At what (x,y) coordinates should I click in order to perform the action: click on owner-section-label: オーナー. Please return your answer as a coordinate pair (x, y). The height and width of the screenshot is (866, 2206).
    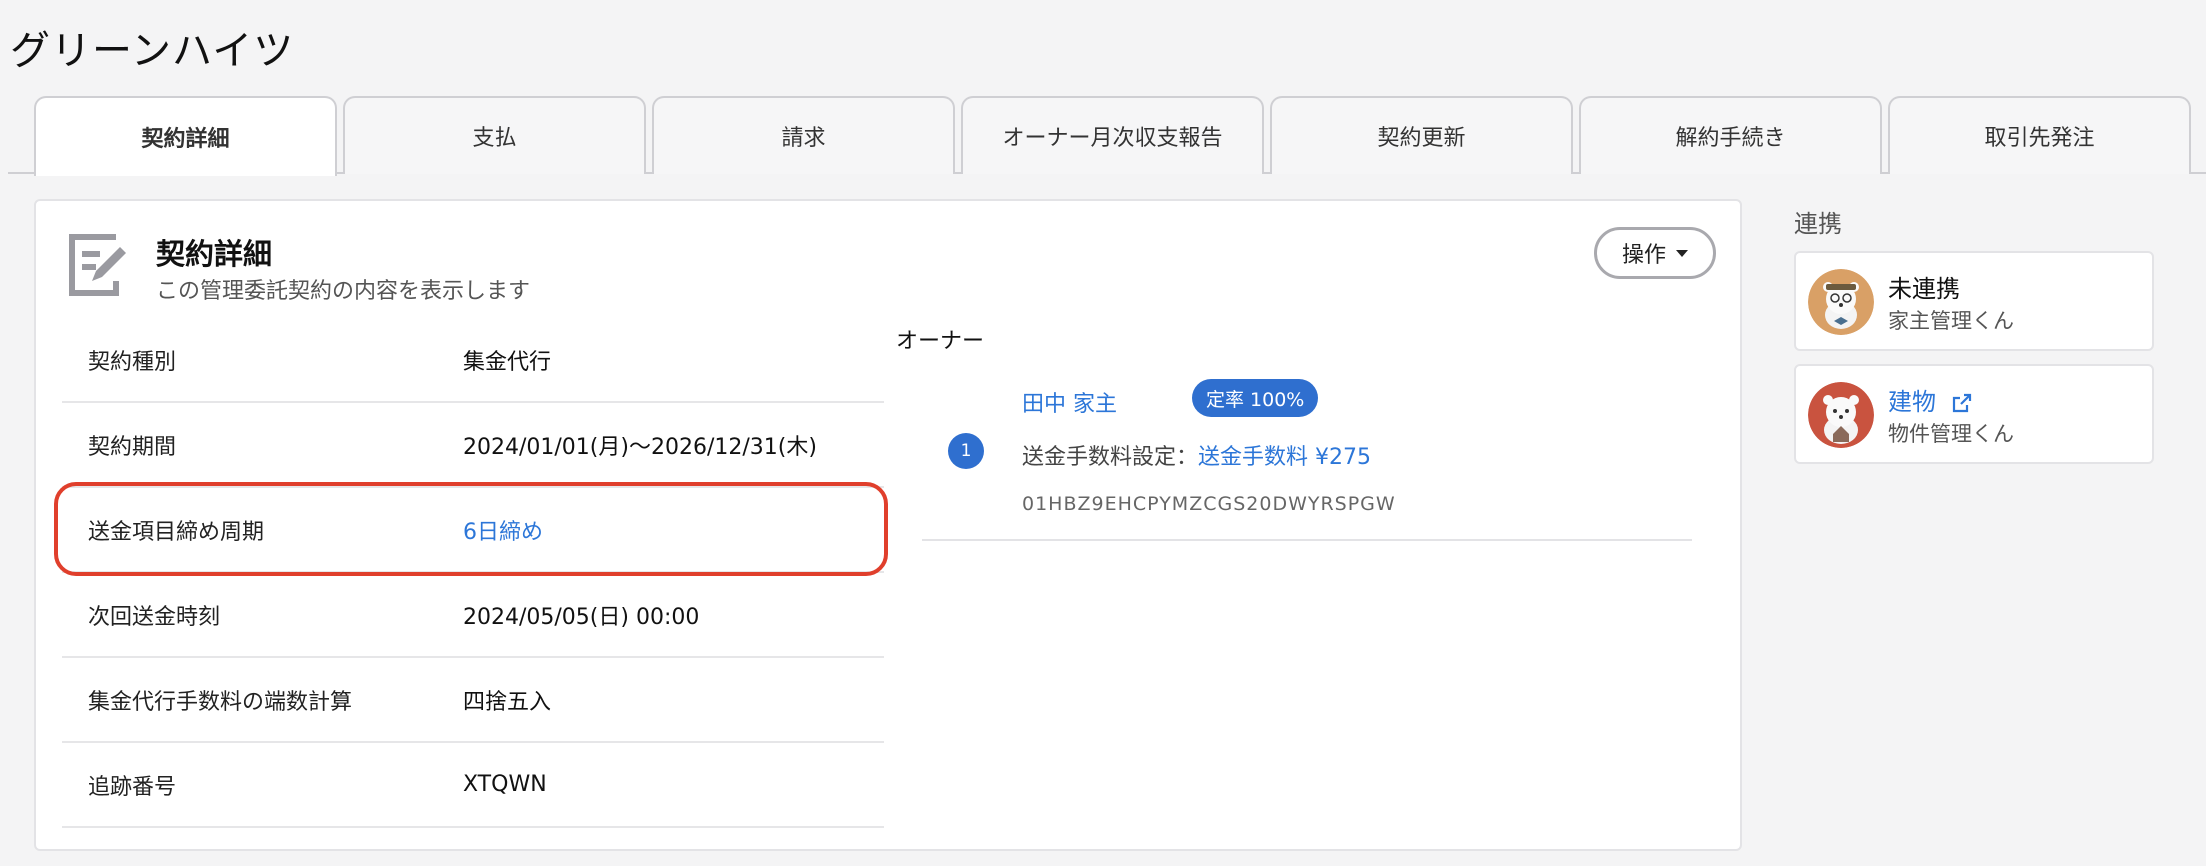
    Looking at the image, I should click on (940, 341).